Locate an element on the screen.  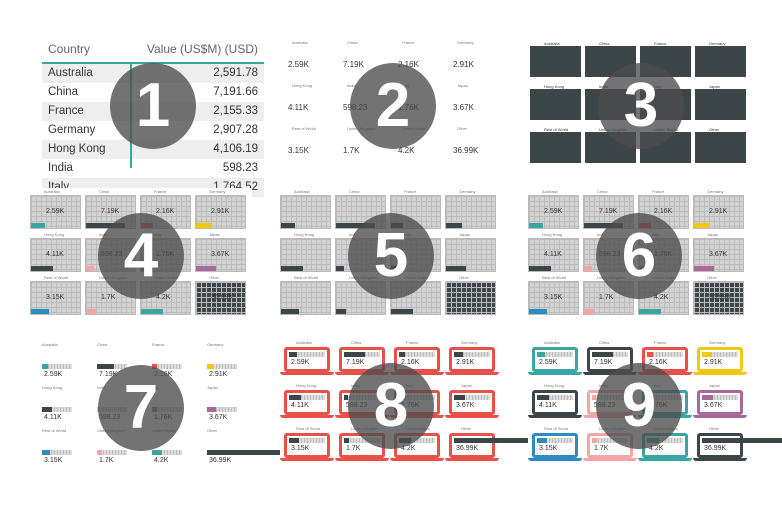
panel-number-1: 1 is located at coordinates (153, 105).